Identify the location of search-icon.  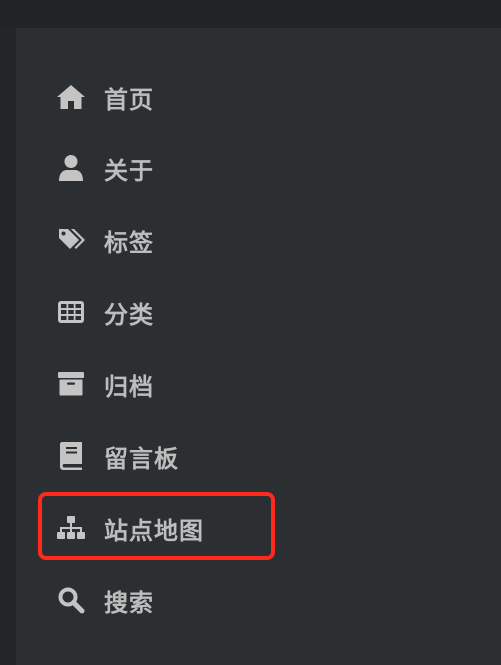
(71, 600).